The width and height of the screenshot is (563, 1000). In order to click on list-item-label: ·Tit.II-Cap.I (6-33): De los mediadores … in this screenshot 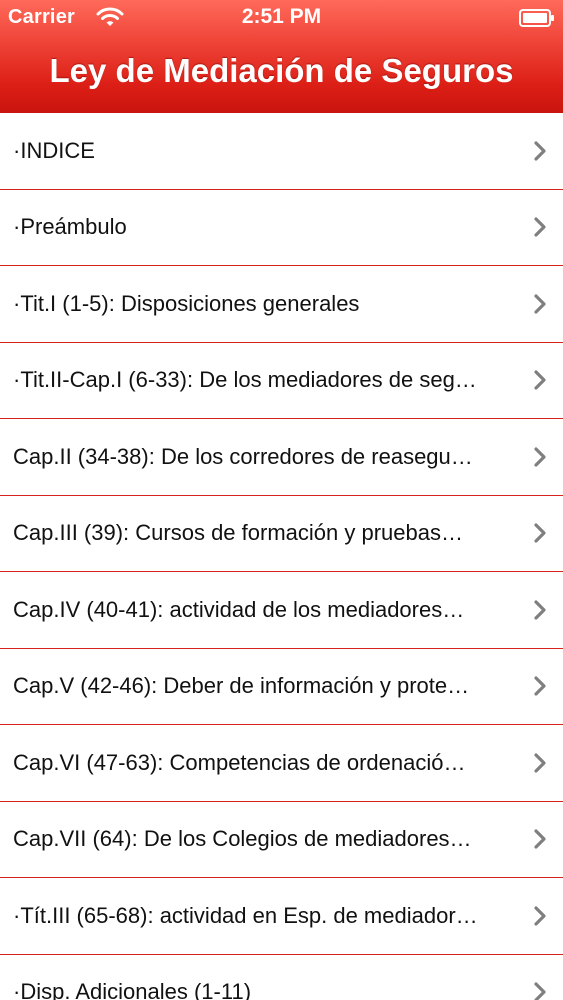, I will do `click(245, 380)`.